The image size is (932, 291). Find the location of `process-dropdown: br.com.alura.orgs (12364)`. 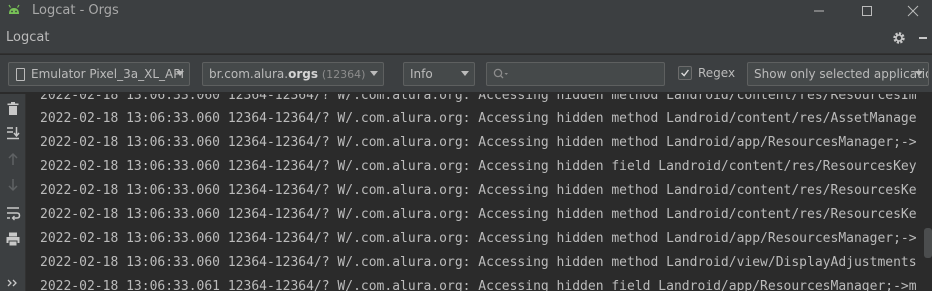

process-dropdown: br.com.alura.orgs (12364) is located at coordinates (293, 74).